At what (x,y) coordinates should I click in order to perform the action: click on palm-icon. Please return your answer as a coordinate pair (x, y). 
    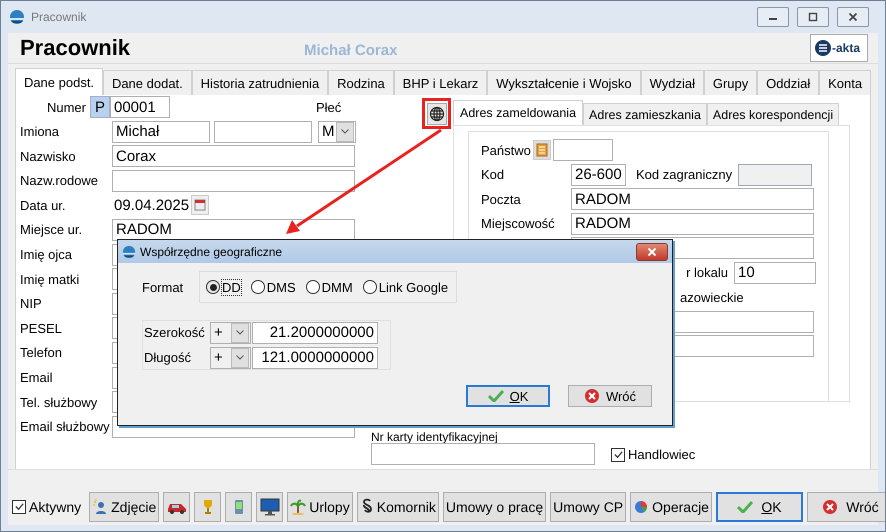
    Looking at the image, I should click on (298, 506).